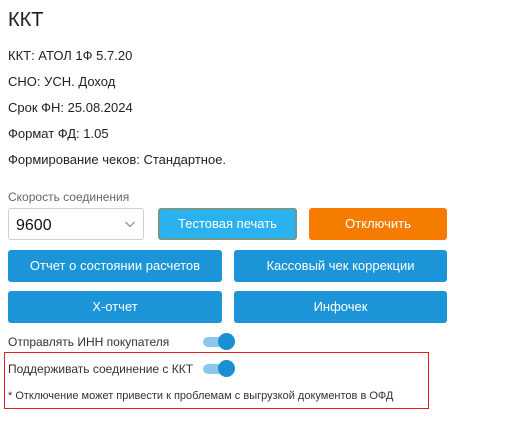 The image size is (512, 424). What do you see at coordinates (34, 225) in the screenshot?
I see `speed-select-value: 9600` at bounding box center [34, 225].